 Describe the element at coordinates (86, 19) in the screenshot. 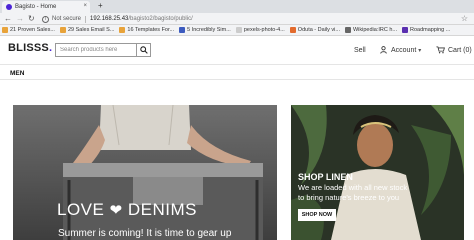

I see `url-divider` at that location.